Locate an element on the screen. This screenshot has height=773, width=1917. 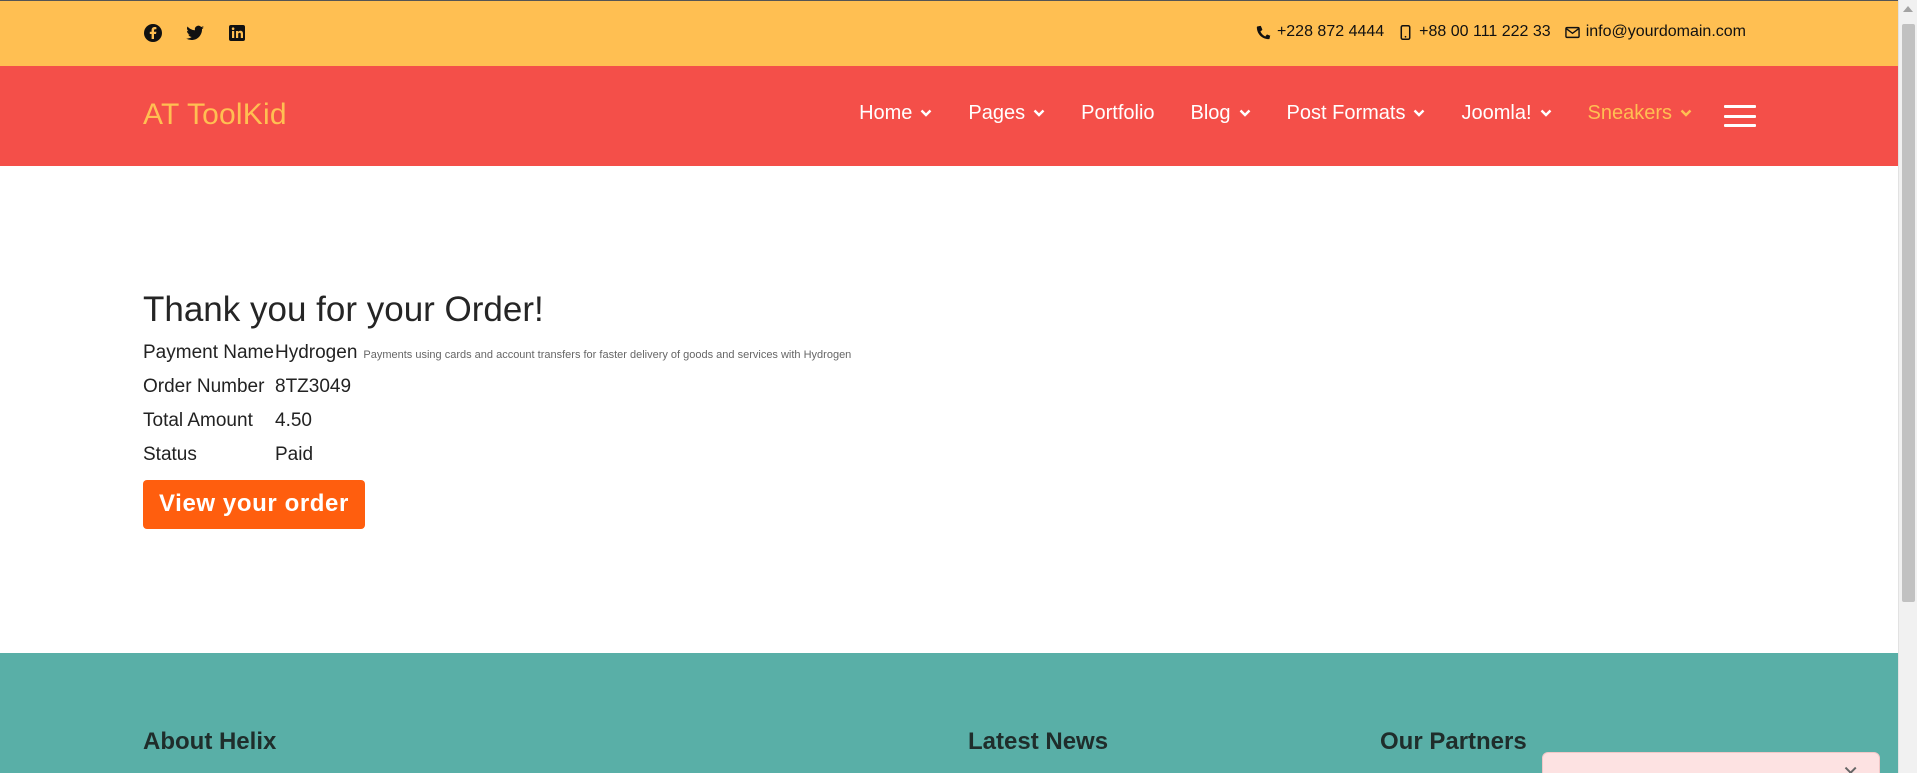
phone-contact: +228 872 4444 is located at coordinates (1320, 32).